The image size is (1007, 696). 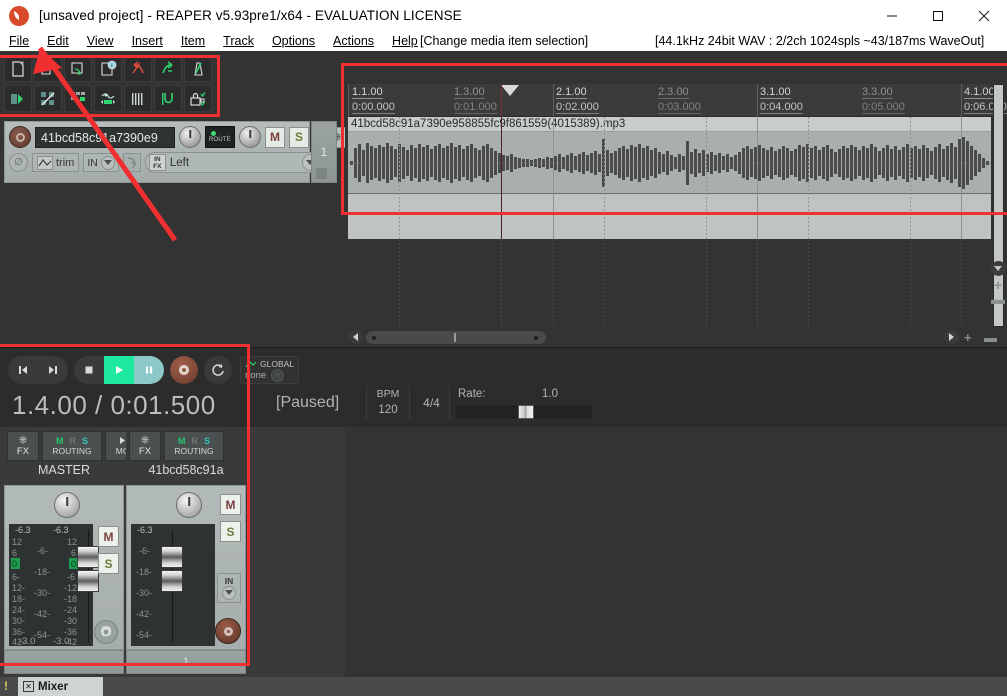 What do you see at coordinates (184, 370) in the screenshot?
I see `record-button` at bounding box center [184, 370].